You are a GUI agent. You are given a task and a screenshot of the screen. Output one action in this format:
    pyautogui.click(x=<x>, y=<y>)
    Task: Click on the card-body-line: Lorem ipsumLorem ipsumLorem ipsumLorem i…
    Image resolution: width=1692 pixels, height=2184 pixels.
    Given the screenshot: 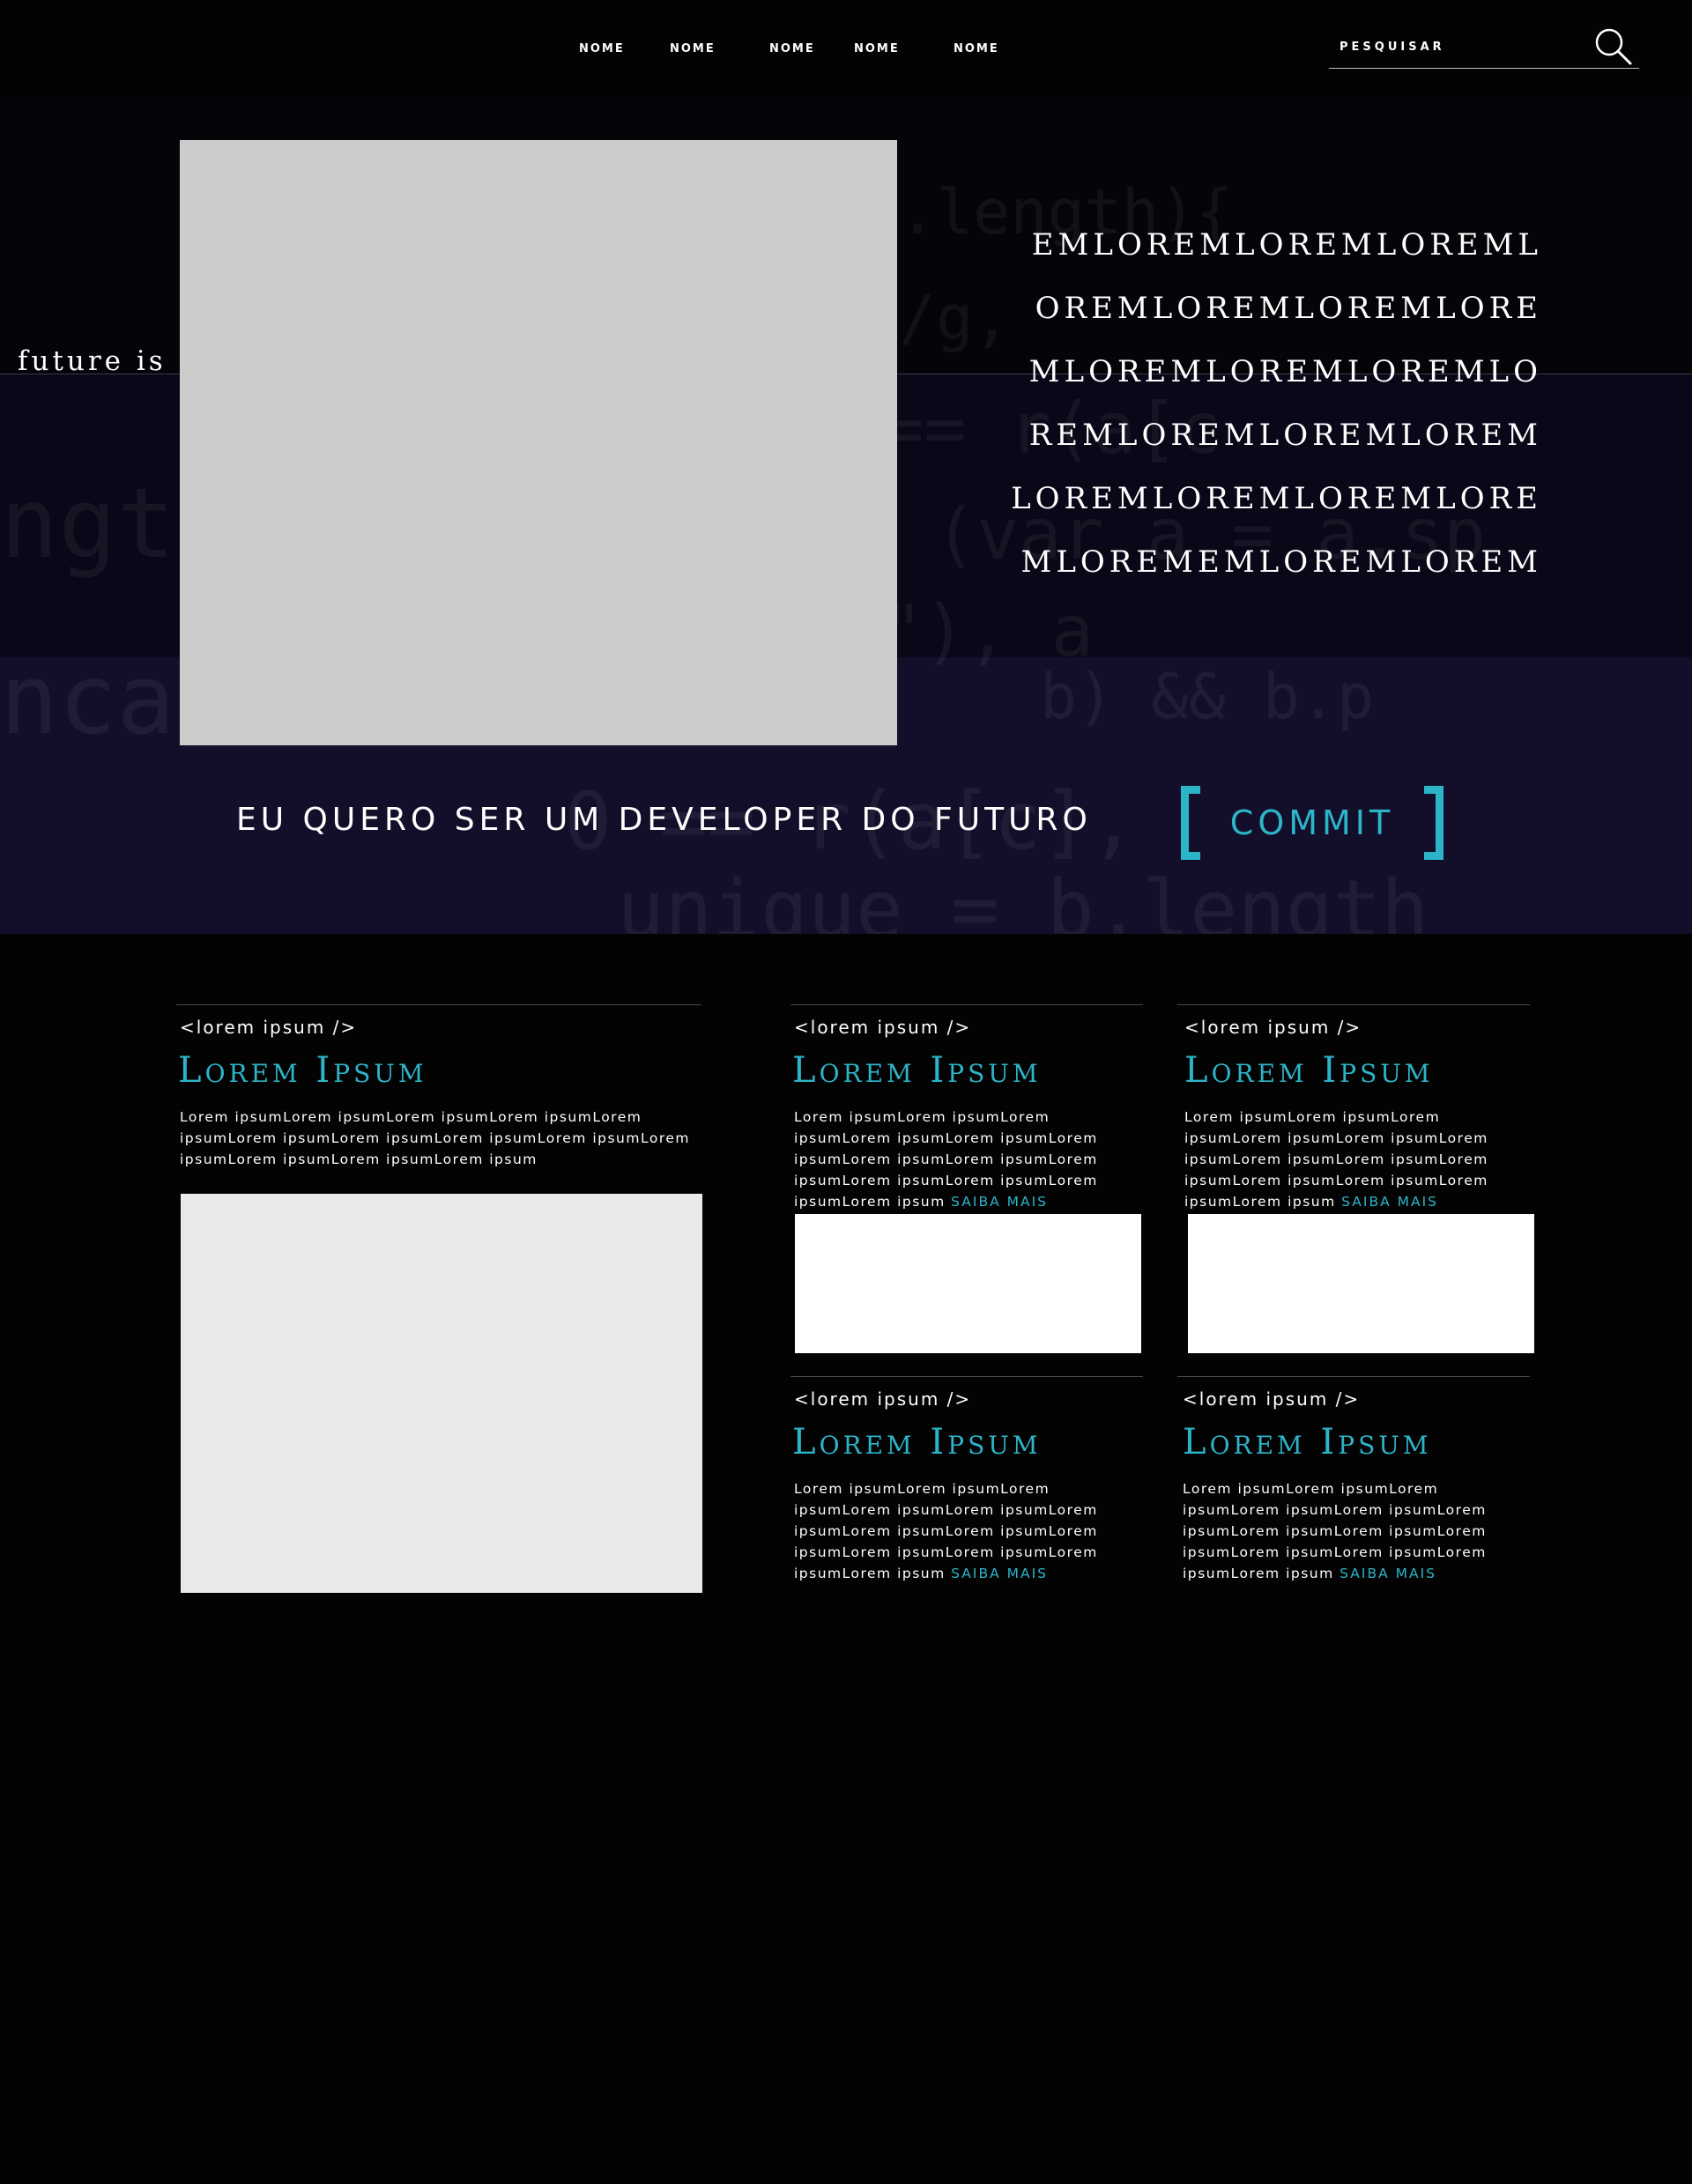 What is the action you would take?
    pyautogui.click(x=411, y=1117)
    